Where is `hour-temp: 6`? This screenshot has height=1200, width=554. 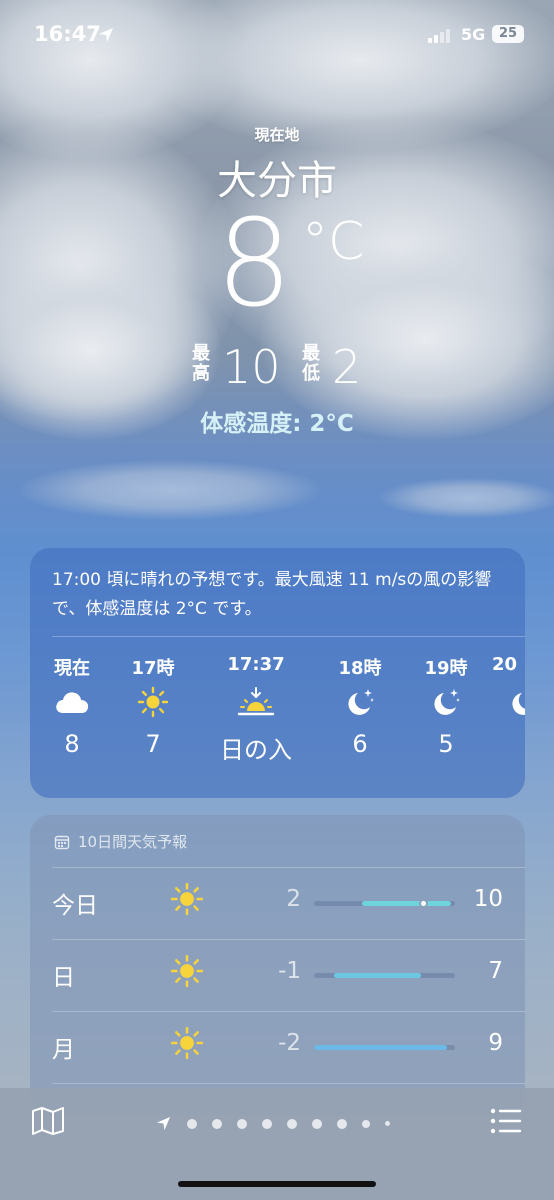 hour-temp: 6 is located at coordinates (360, 744).